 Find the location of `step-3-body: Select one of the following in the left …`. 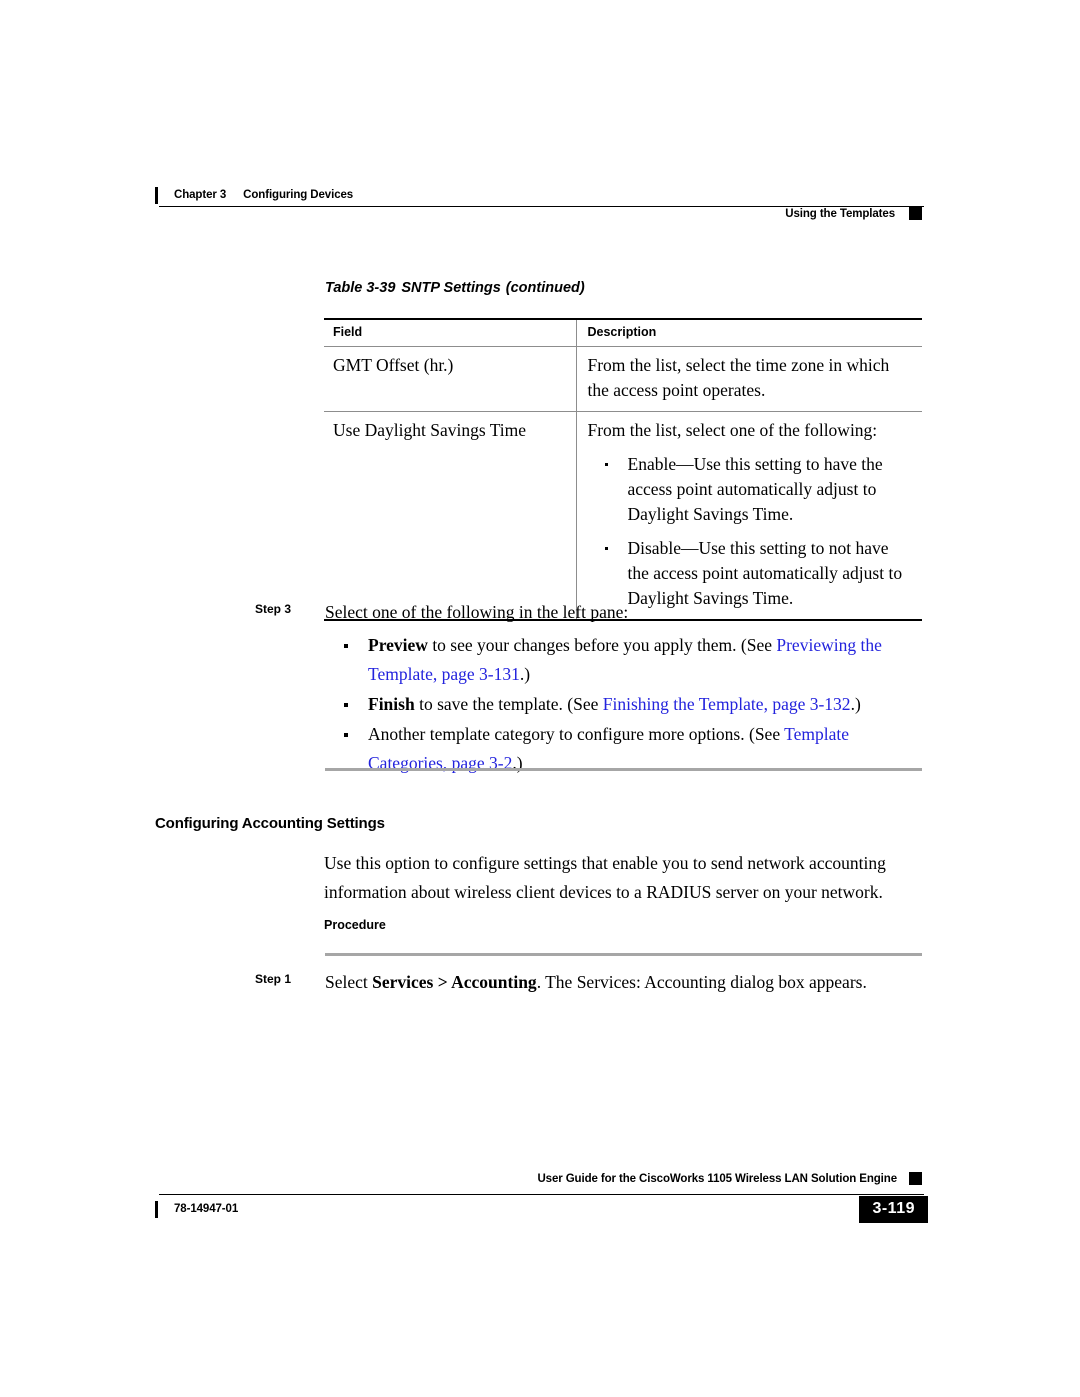

step-3-body: Select one of the following in the left … is located at coordinates (625, 688).